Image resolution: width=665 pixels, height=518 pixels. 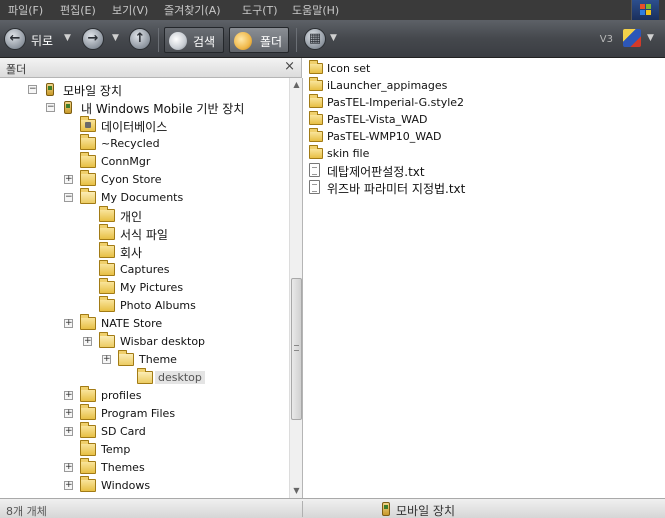 What do you see at coordinates (427, 153) in the screenshot?
I see `list-item: skin file` at bounding box center [427, 153].